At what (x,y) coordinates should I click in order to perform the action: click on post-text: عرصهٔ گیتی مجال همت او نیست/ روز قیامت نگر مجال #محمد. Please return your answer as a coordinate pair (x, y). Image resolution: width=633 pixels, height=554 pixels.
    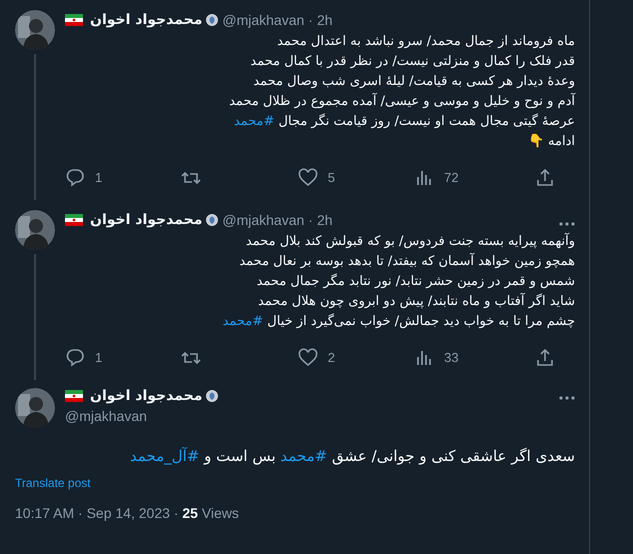
    Looking at the image, I should click on (404, 121).